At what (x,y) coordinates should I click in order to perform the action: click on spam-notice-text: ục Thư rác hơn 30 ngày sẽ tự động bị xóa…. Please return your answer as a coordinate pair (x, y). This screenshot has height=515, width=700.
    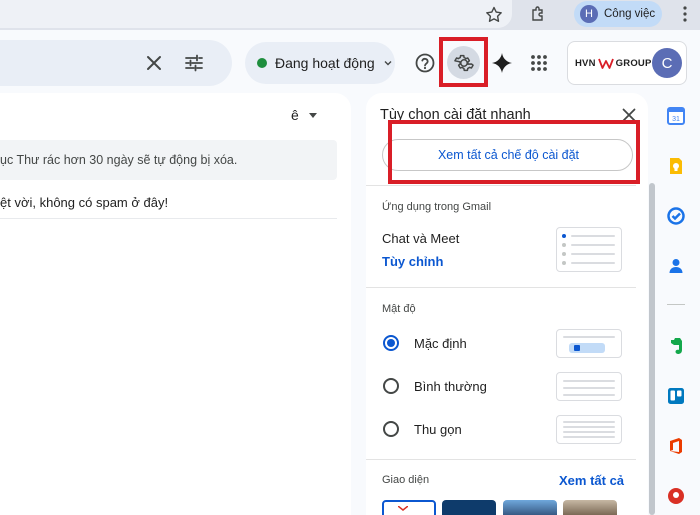
    Looking at the image, I should click on (119, 160).